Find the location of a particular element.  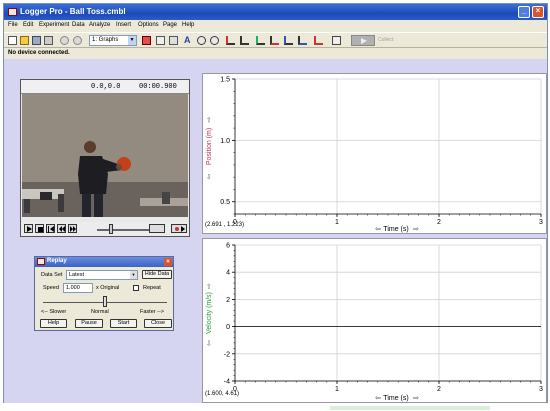

bottom-strip is located at coordinates (275, 407).